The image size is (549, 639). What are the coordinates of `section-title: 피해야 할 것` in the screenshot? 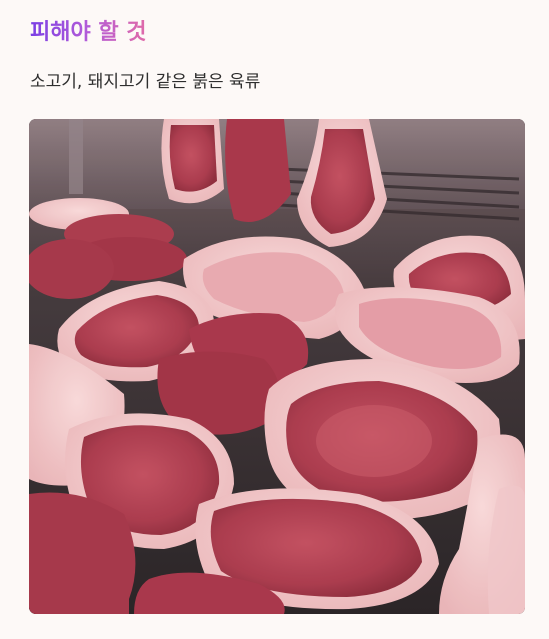 It's located at (88, 33).